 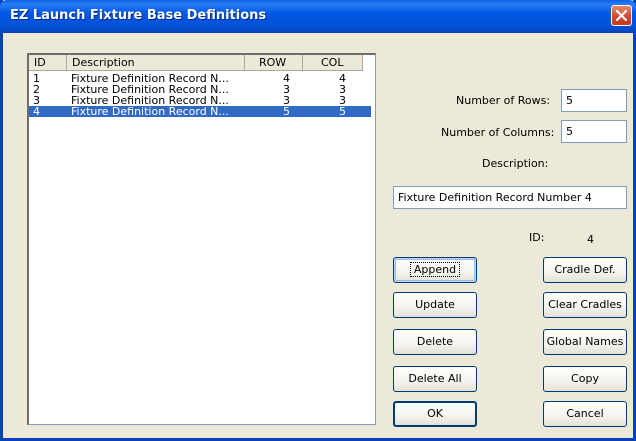 I want to click on close-icon, so click(x=621, y=15).